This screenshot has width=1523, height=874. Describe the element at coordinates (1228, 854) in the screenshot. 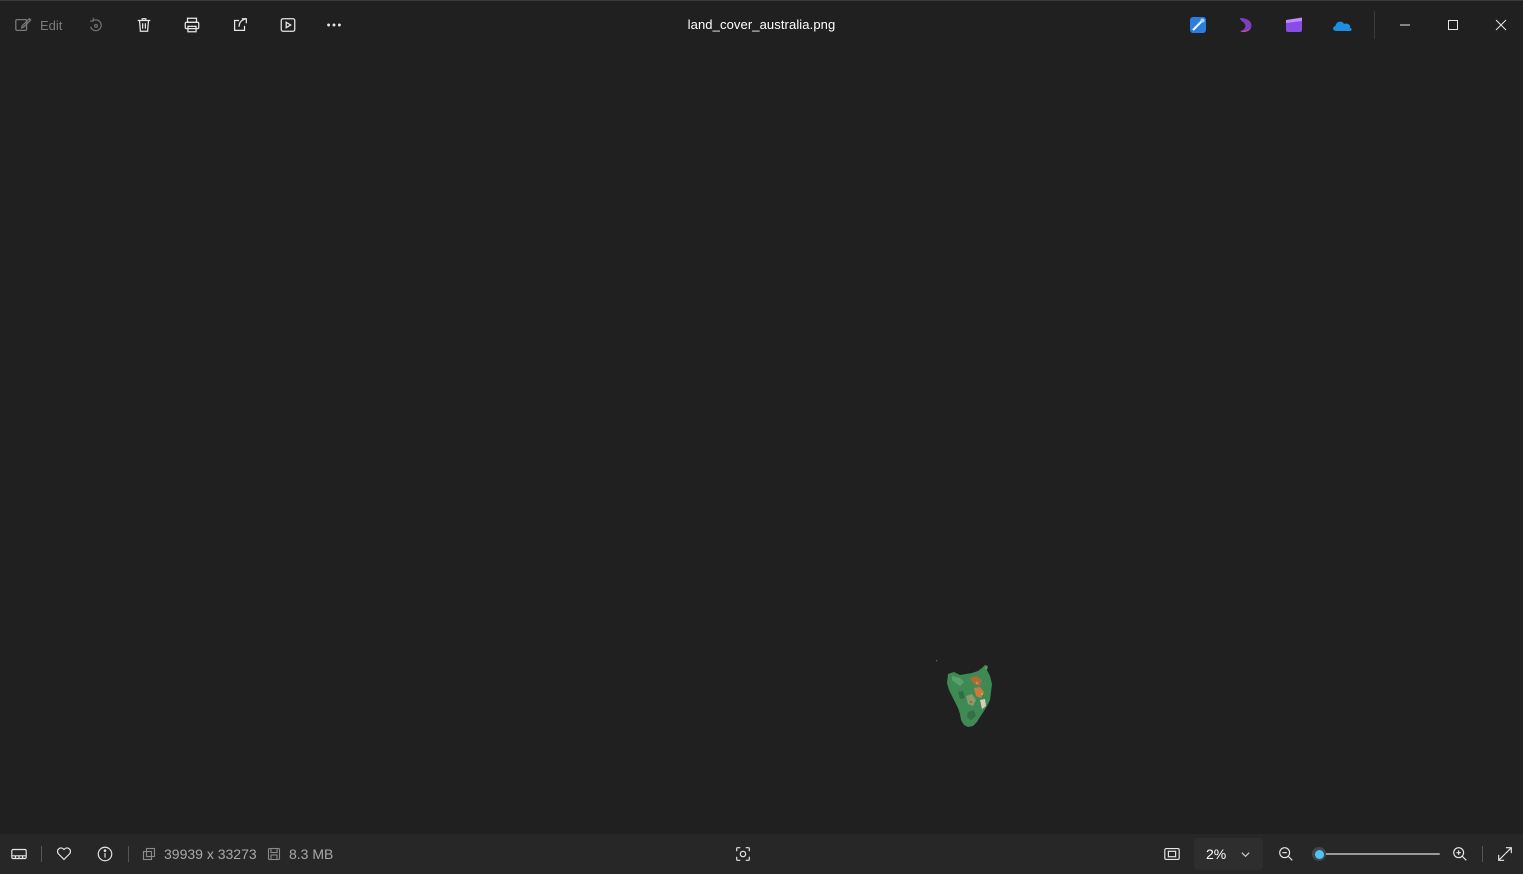

I see `zoom-dropdown: 2%` at that location.